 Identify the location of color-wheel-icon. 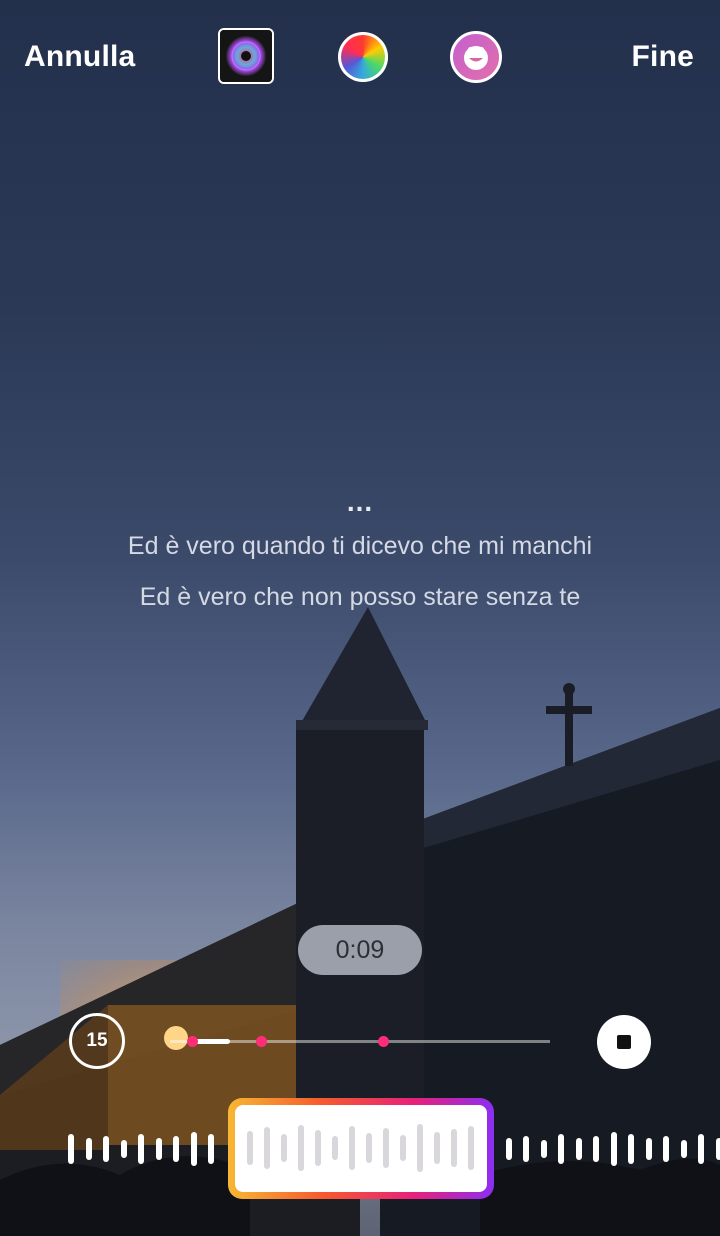
(363, 57).